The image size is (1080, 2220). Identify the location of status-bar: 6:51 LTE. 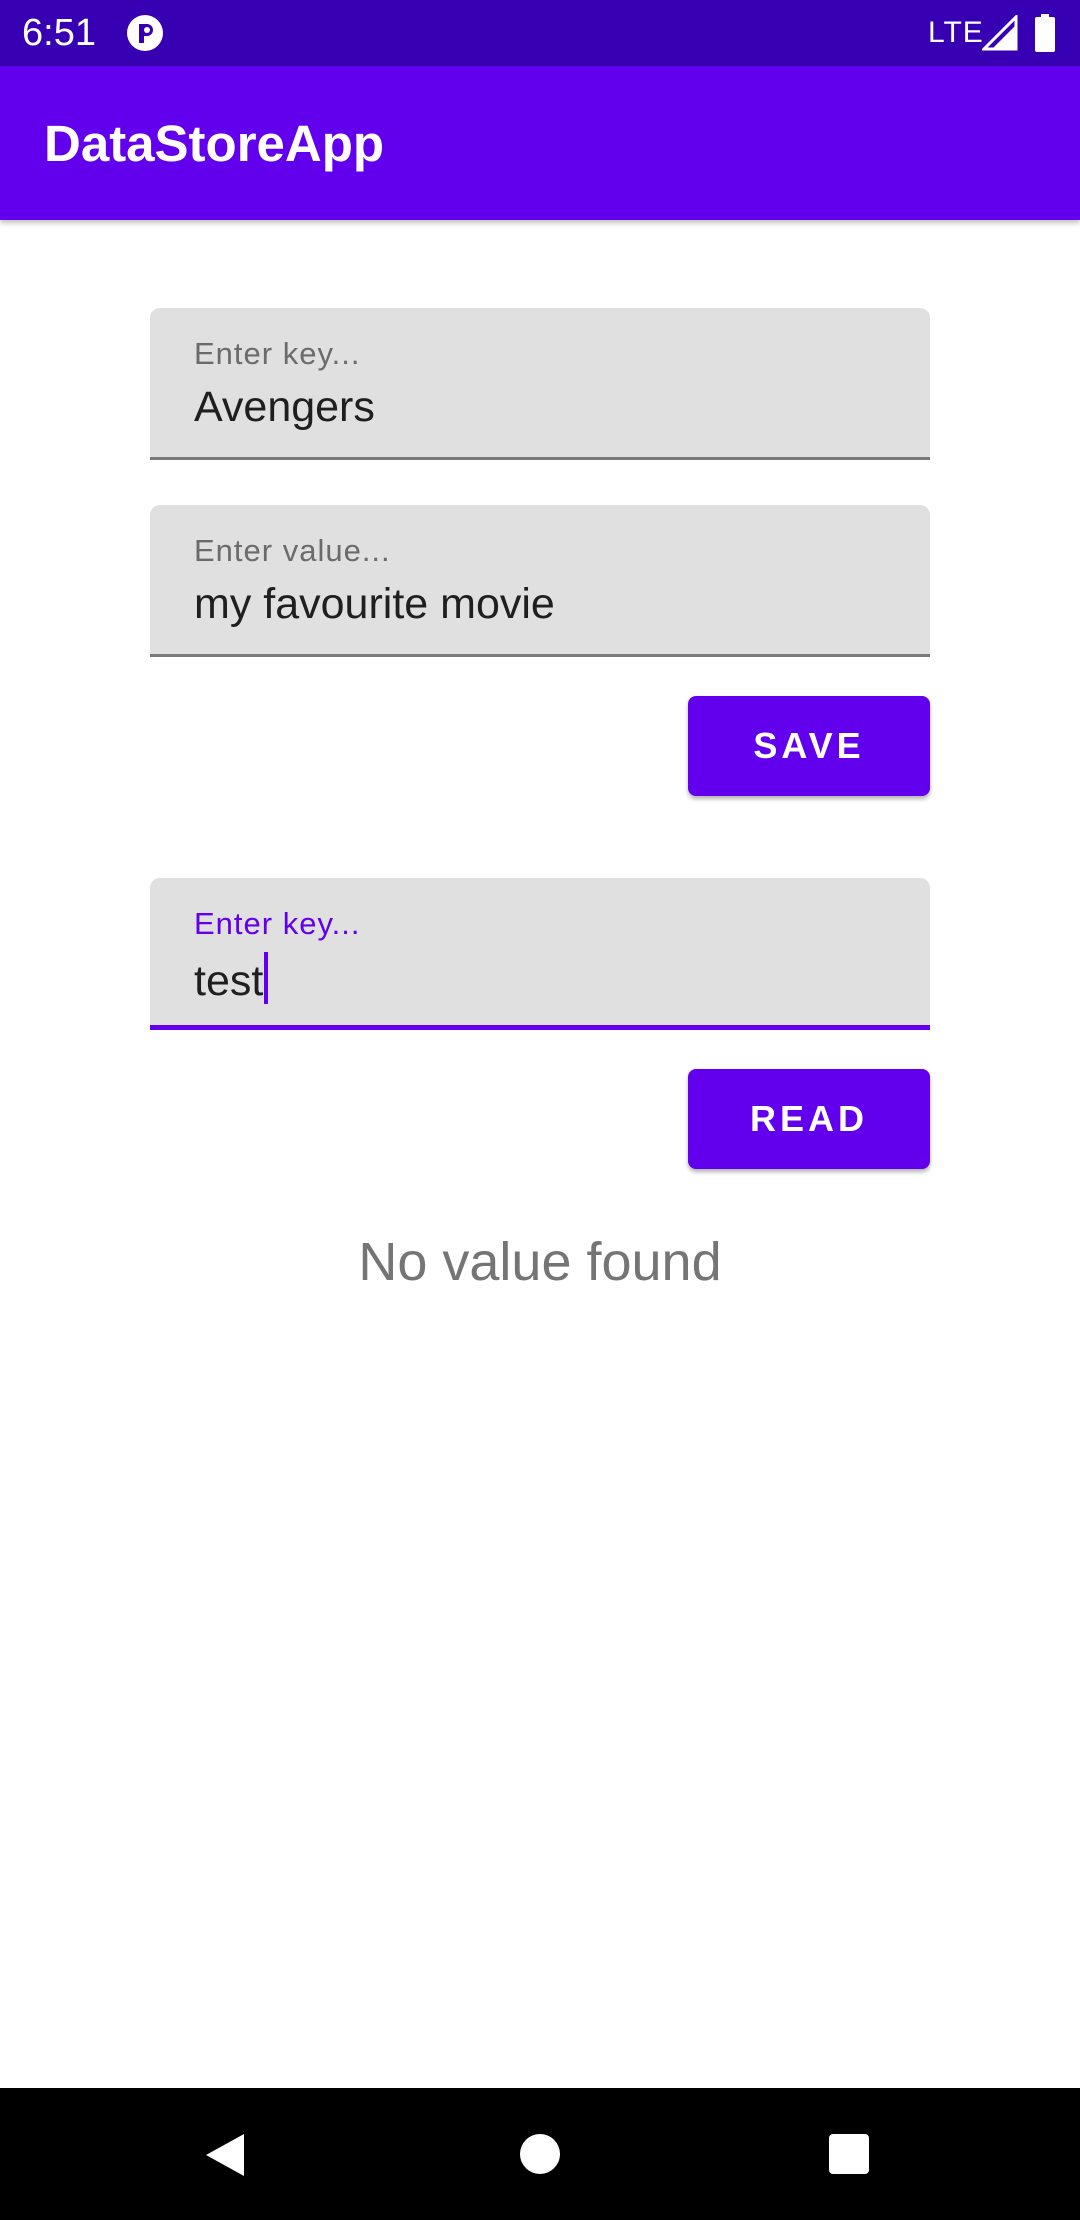
(540, 33).